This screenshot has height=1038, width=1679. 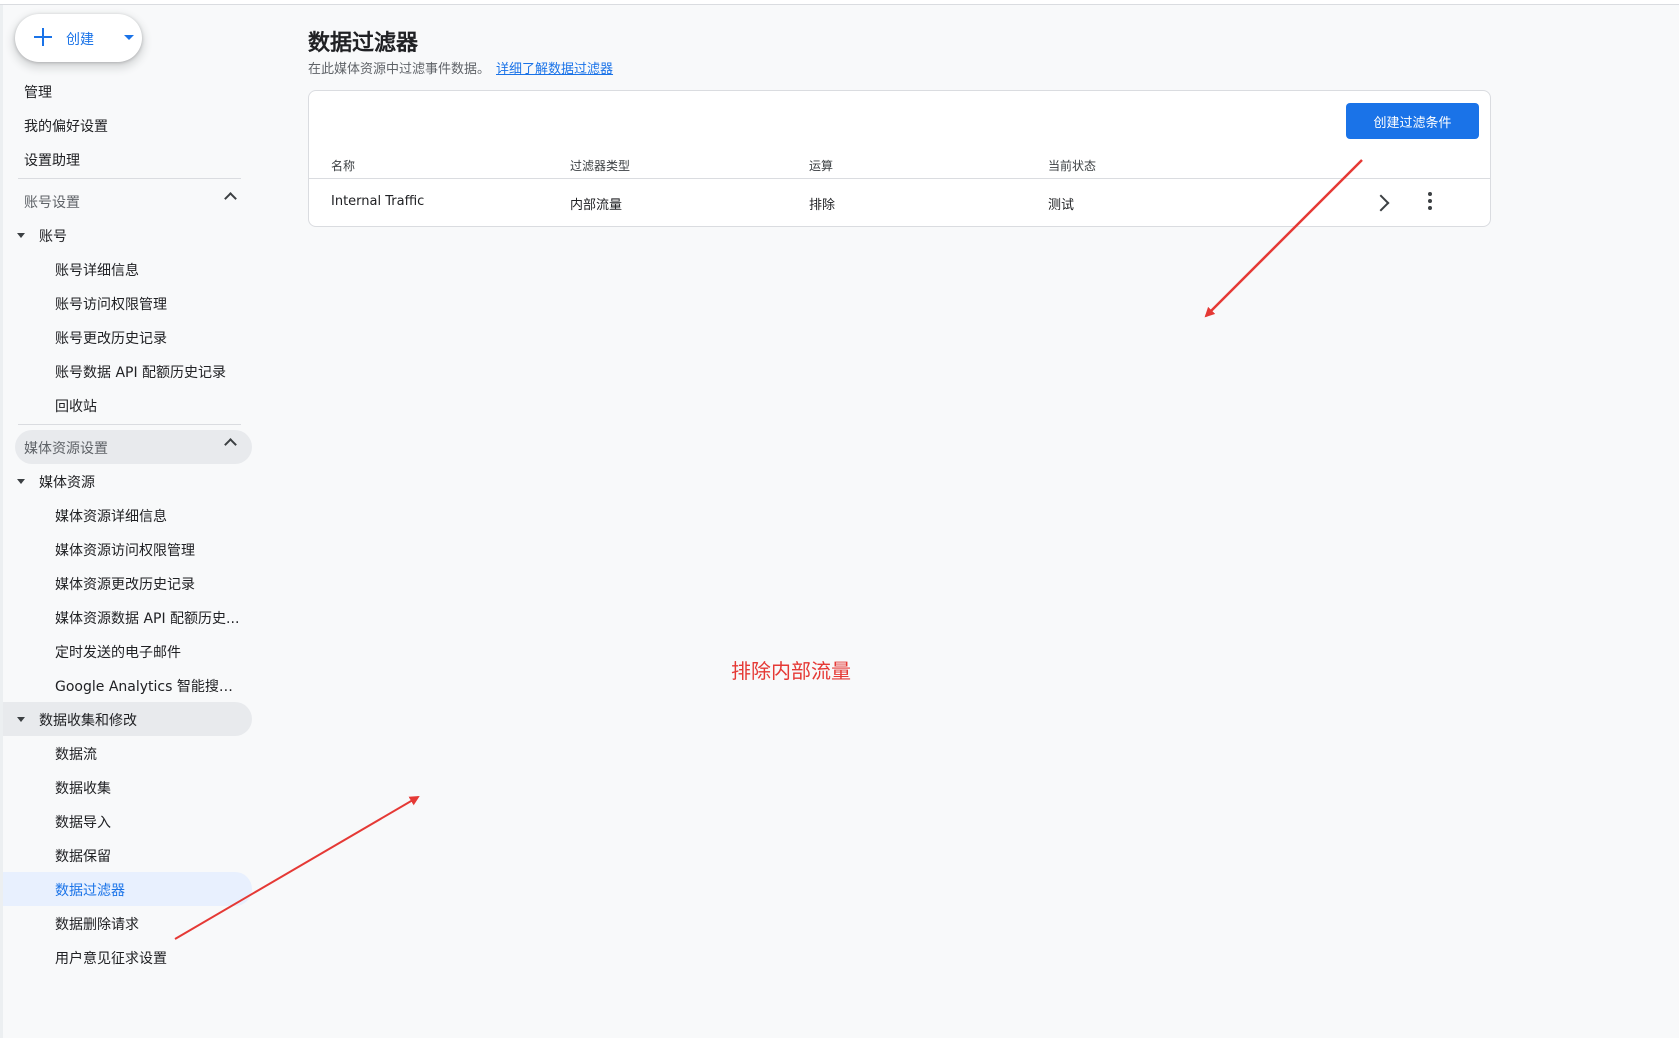 What do you see at coordinates (1072, 166) in the screenshot?
I see `column-header-status: 当前状态` at bounding box center [1072, 166].